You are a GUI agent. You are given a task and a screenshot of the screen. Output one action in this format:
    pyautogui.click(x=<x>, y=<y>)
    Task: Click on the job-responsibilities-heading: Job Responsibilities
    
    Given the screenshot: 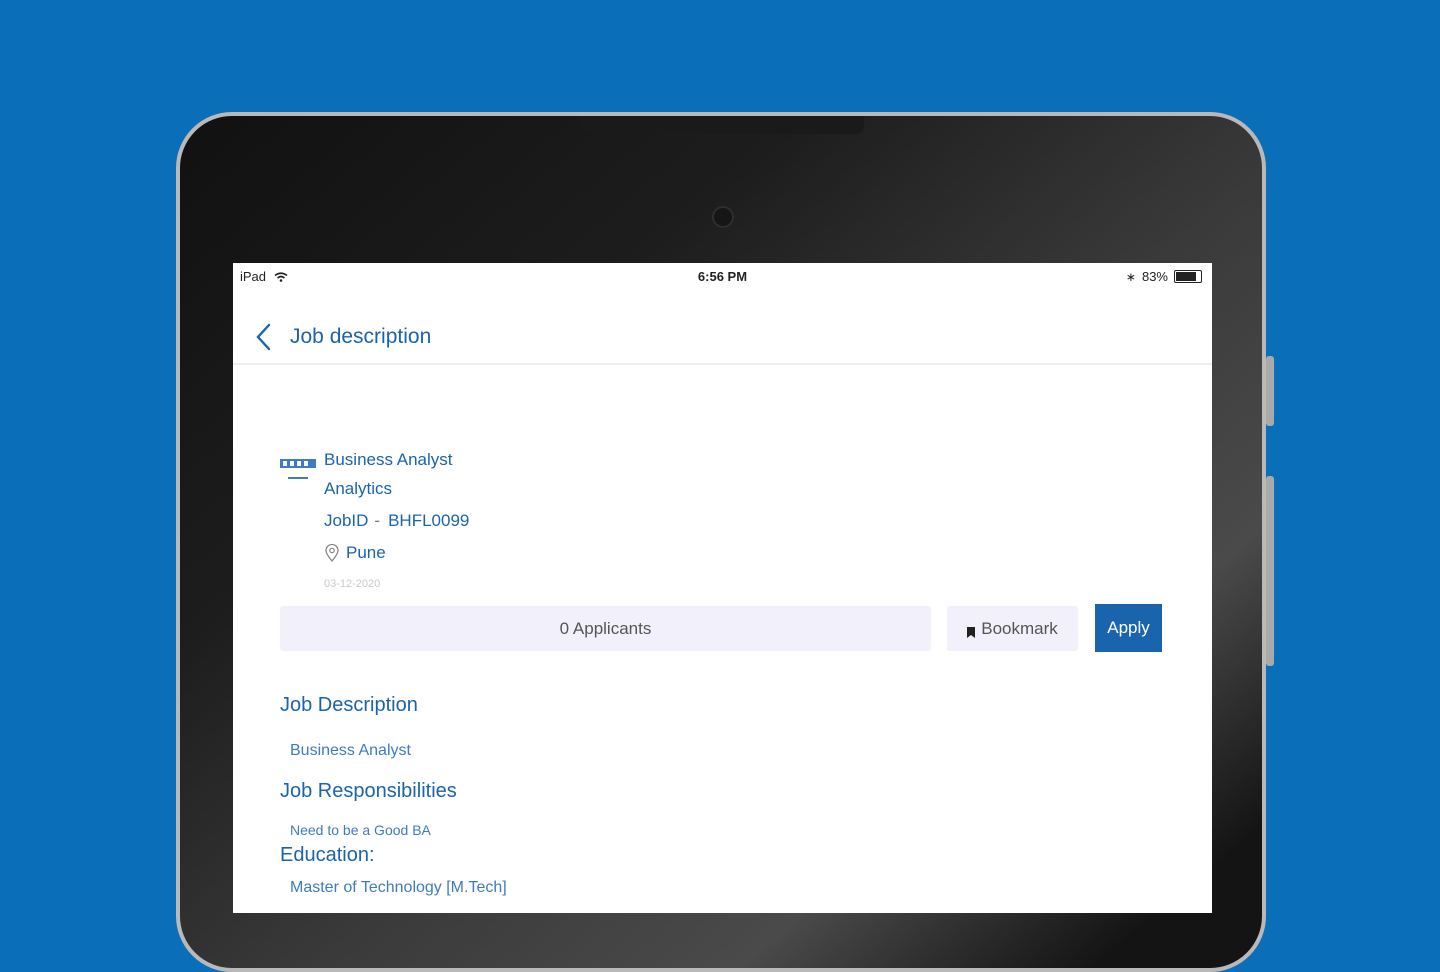 What is the action you would take?
    pyautogui.click(x=368, y=791)
    